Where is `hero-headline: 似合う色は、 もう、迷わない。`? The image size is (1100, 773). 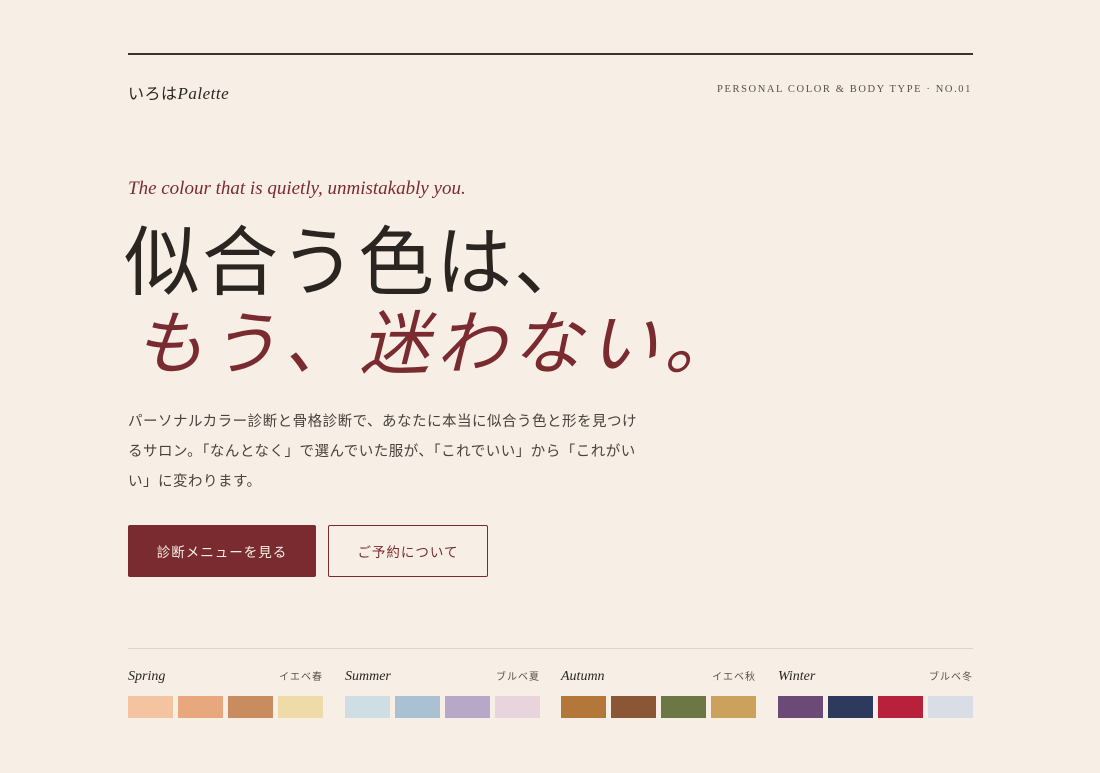
hero-headline: 似合う色は、 もう、迷わない。 is located at coordinates (432, 301).